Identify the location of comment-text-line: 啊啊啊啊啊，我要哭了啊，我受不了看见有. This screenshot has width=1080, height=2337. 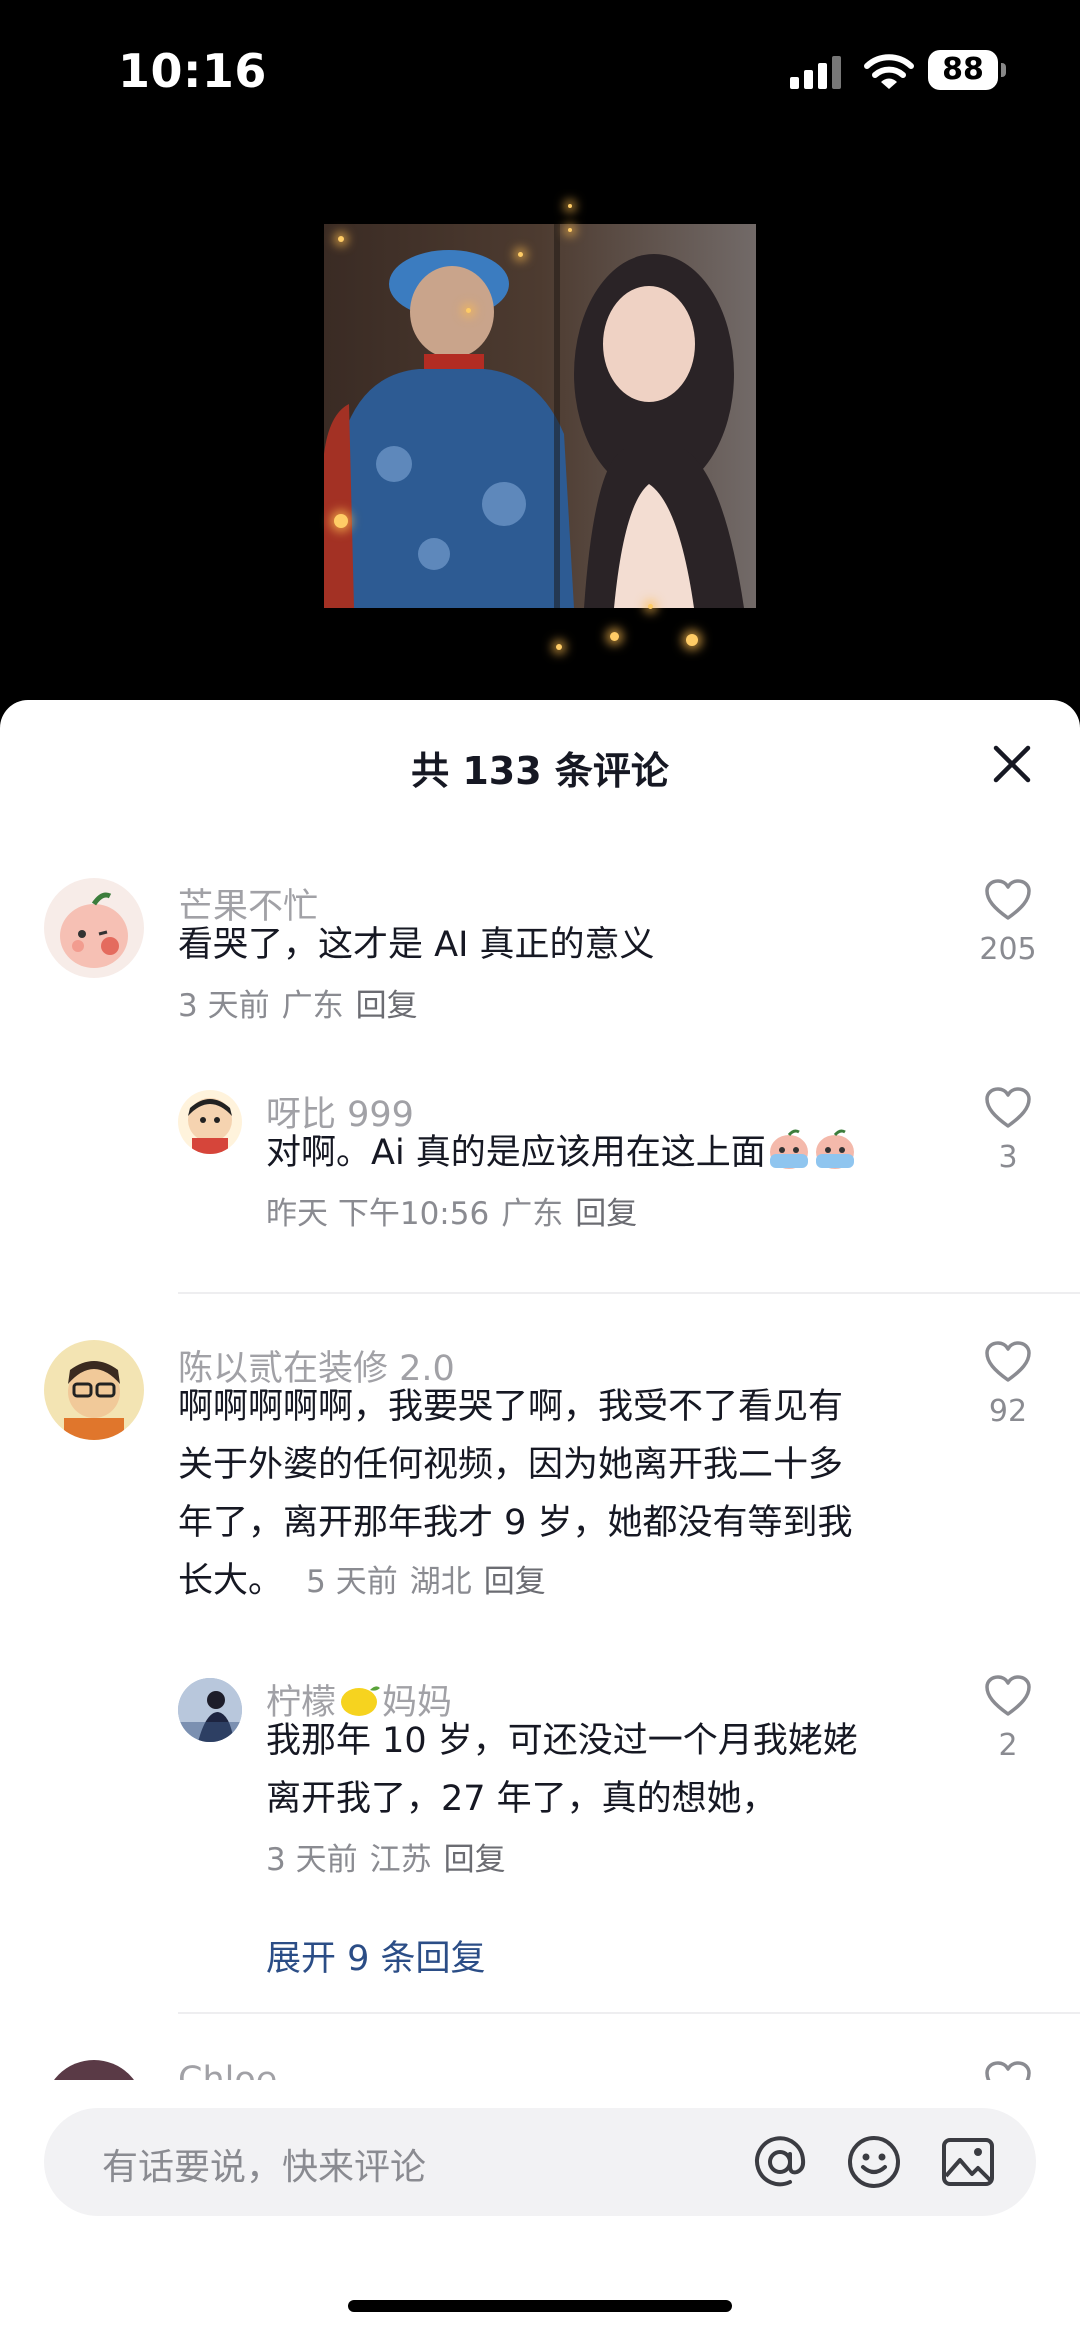
(511, 1407).